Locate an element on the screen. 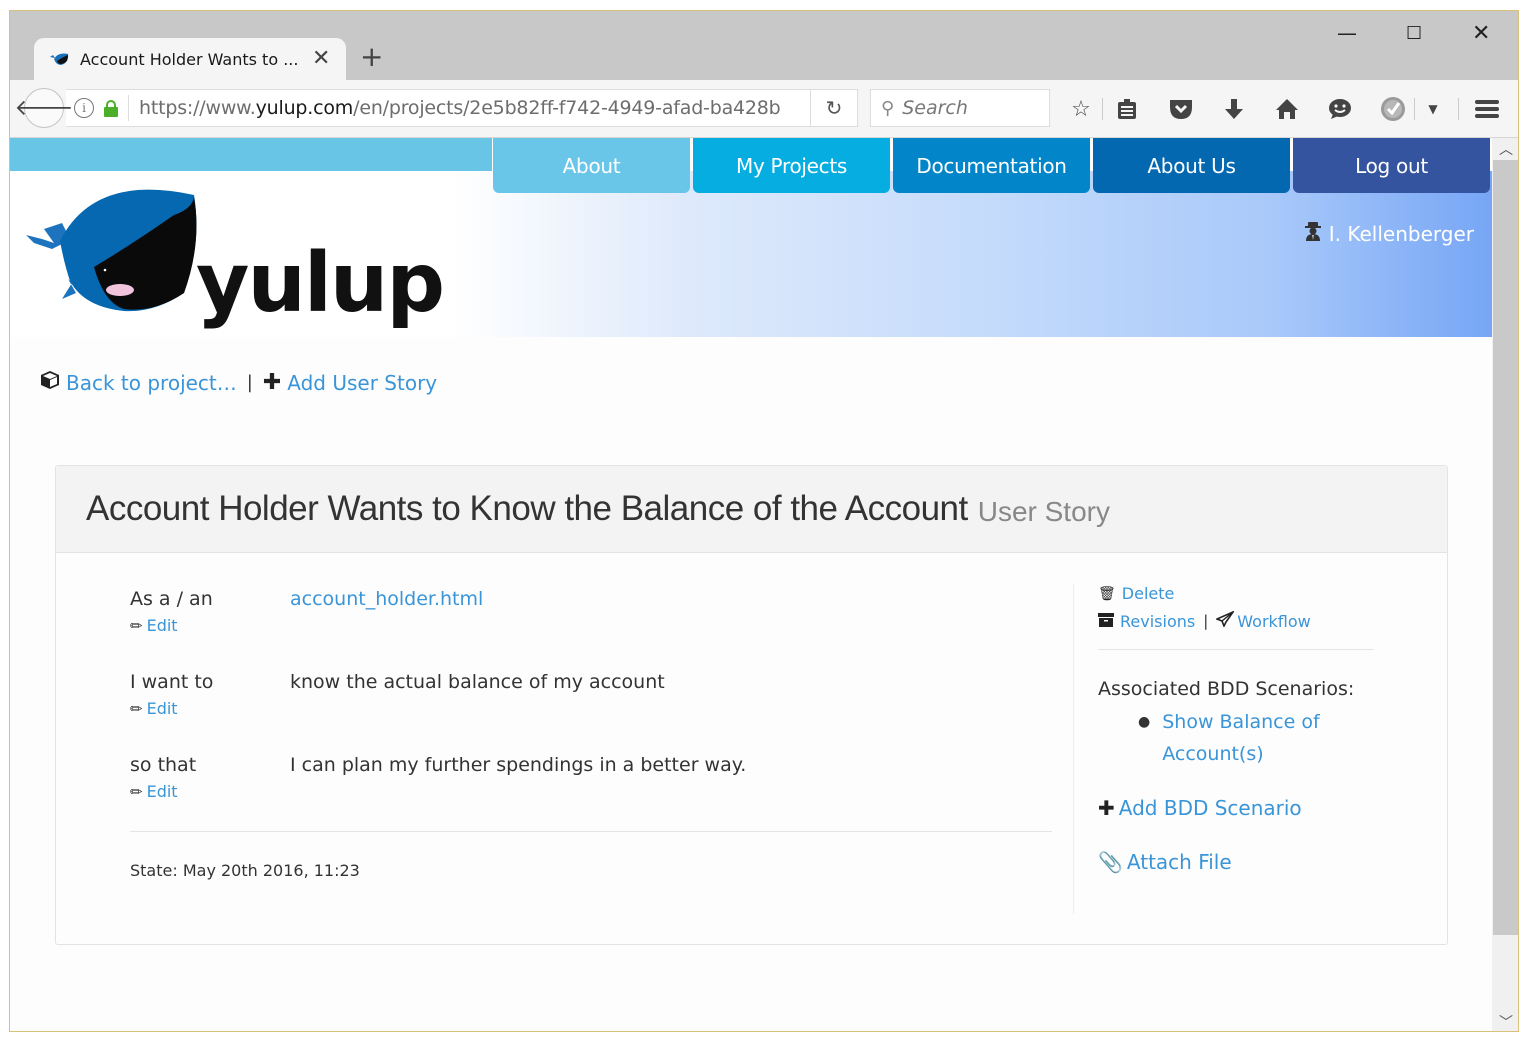 The height and width of the screenshot is (1042, 1525). url-prefix: https://www. is located at coordinates (197, 108).